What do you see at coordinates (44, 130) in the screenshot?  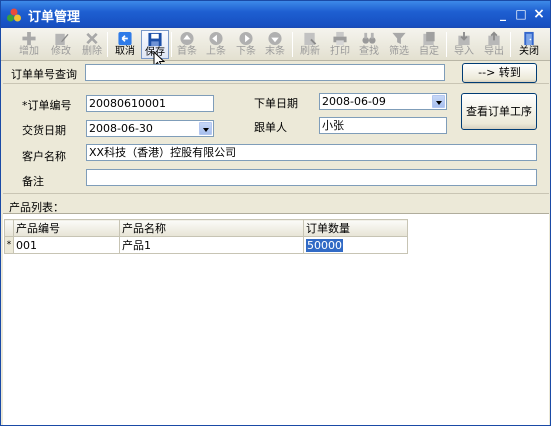 I see `delivery-date-label: 交货日期` at bounding box center [44, 130].